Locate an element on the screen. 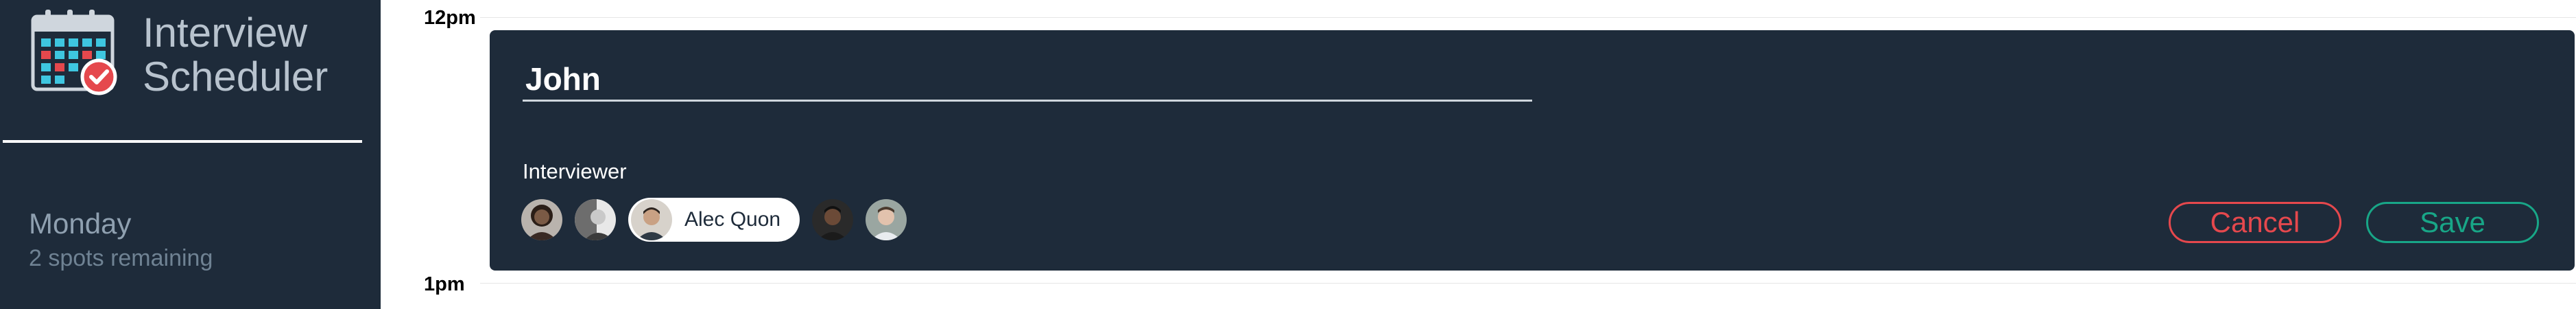 Image resolution: width=2576 pixels, height=309 pixels. sidebar-divider is located at coordinates (182, 141).